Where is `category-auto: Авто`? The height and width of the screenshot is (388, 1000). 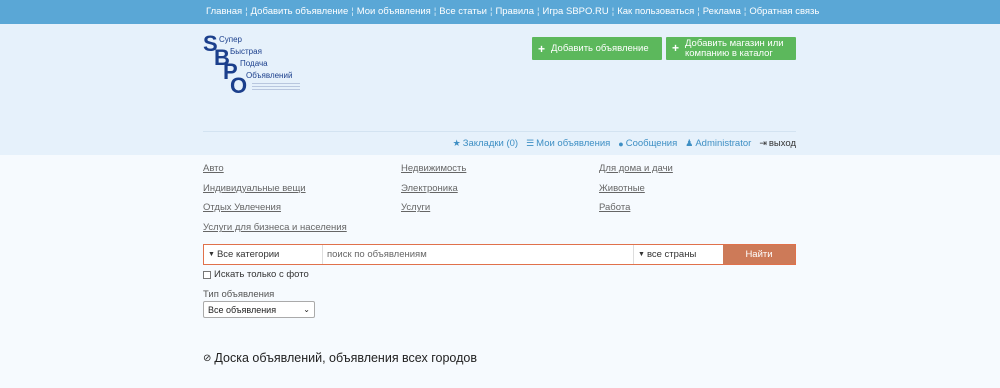 category-auto: Авто is located at coordinates (213, 168).